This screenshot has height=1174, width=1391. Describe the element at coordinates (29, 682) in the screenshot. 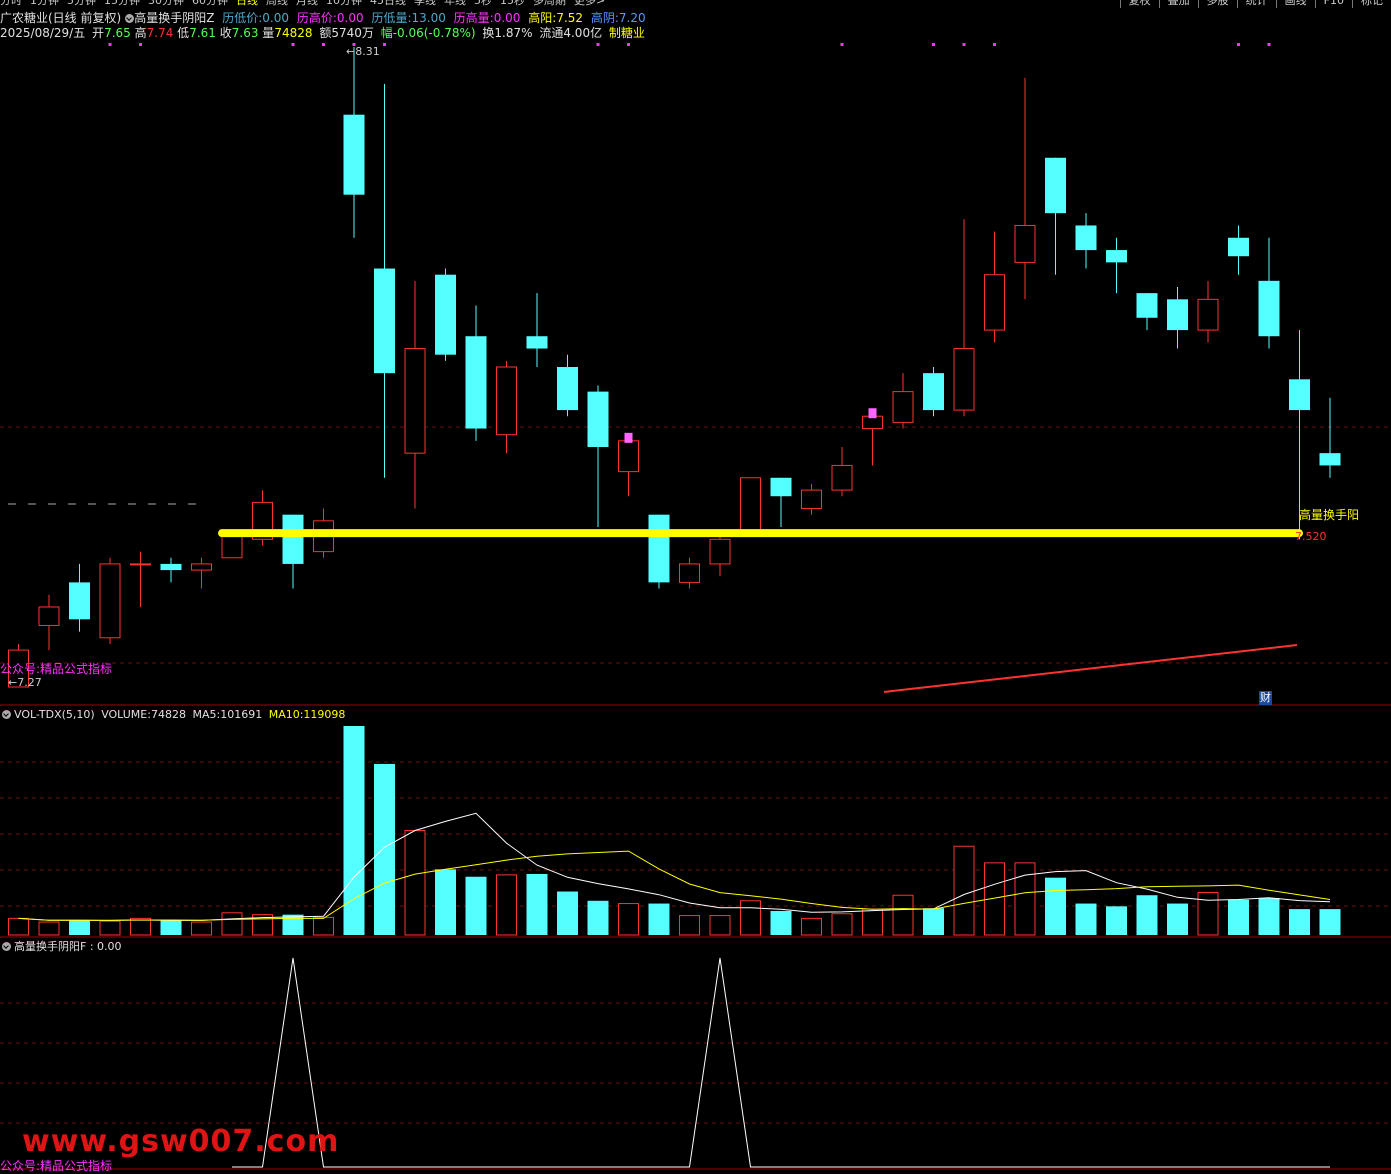

I see `min-price-value: 7.27` at that location.